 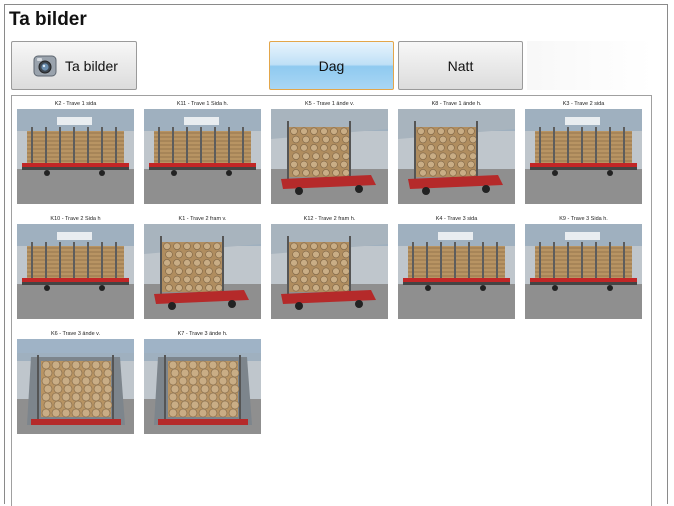 I want to click on camera-thumbnail: K1 - Trave 2 fram v., so click(x=202, y=267).